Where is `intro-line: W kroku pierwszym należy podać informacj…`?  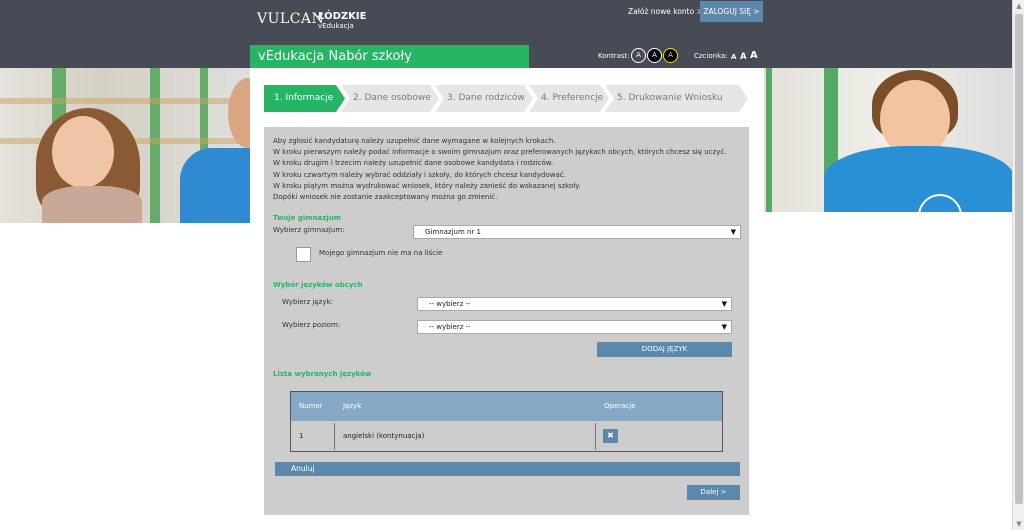 intro-line: W kroku pierwszym należy podać informacj… is located at coordinates (500, 152).